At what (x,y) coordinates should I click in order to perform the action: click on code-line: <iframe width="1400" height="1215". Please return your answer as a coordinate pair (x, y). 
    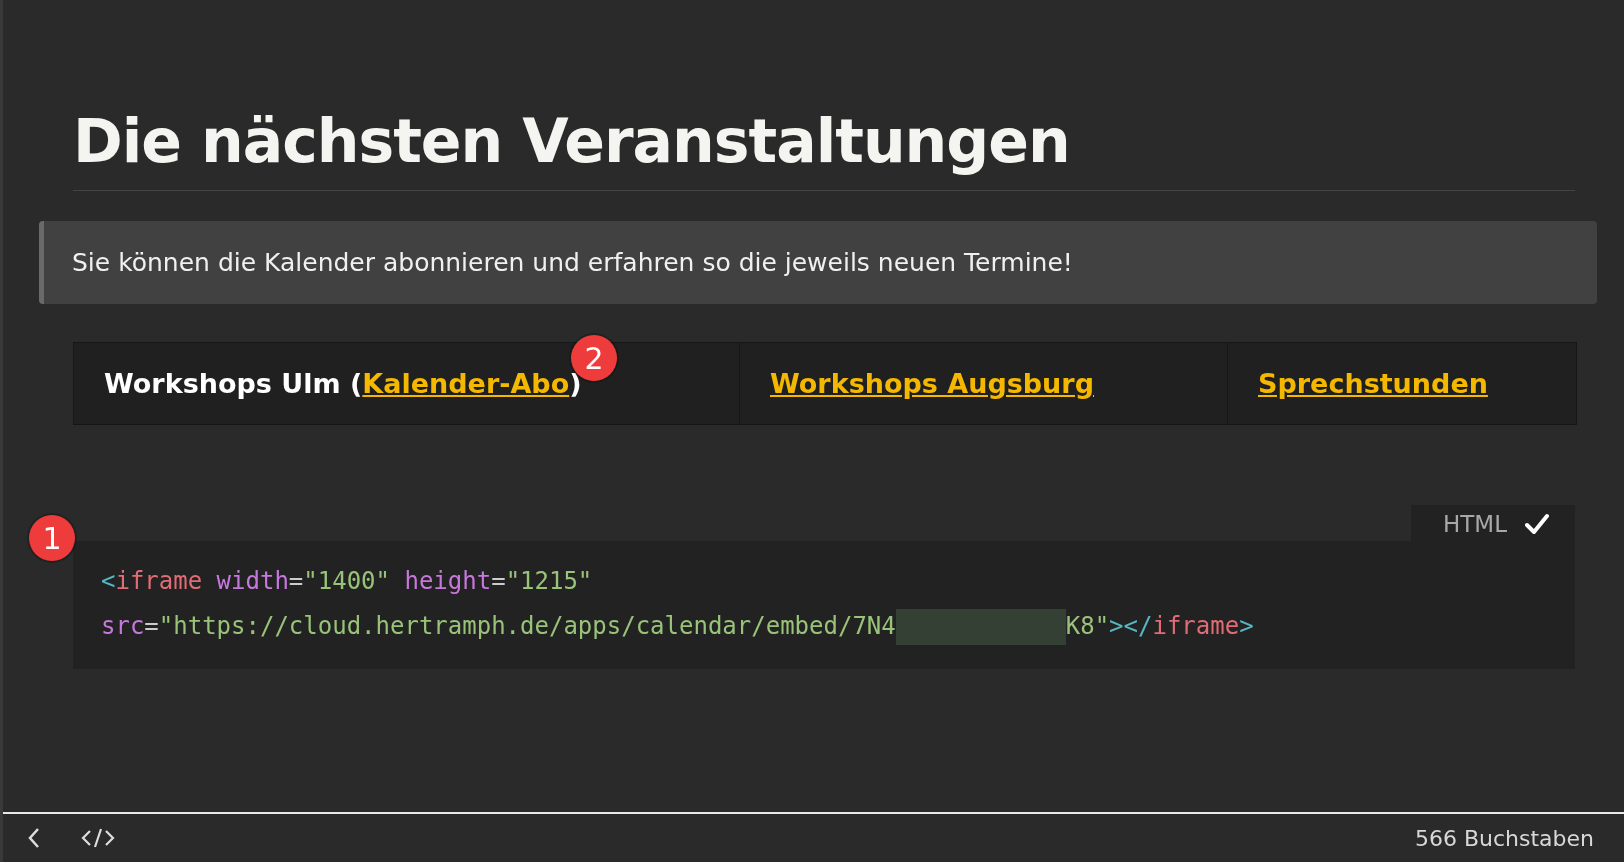
    Looking at the image, I should click on (347, 581).